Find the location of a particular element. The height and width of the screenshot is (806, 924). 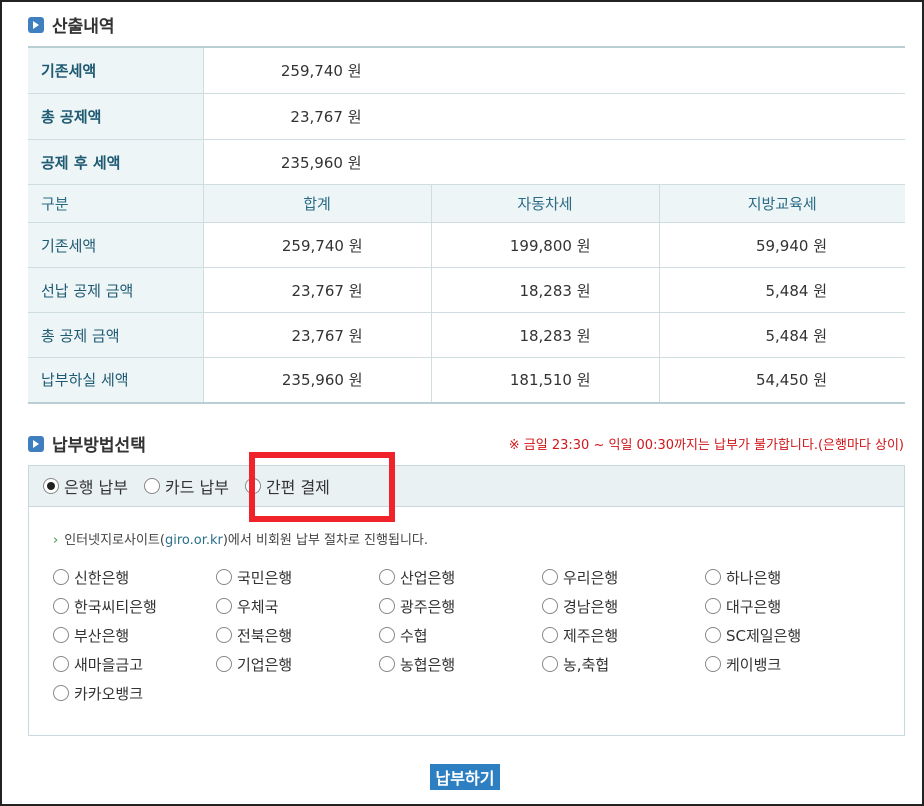

bank-option: 신한은행 is located at coordinates (134, 577).